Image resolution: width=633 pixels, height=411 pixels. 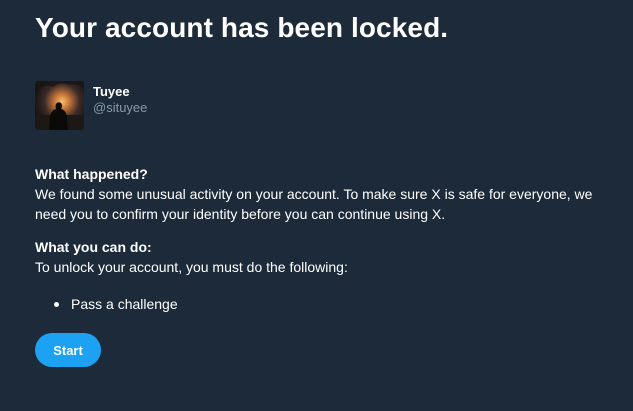 I want to click on avatar, so click(x=59, y=105).